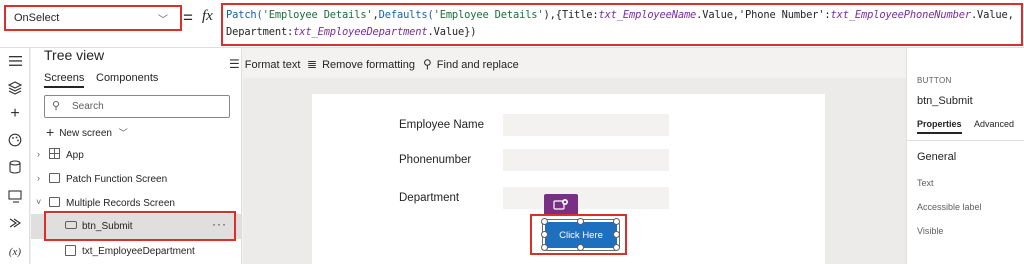 The image size is (1024, 264). What do you see at coordinates (586, 198) in the screenshot?
I see `txt-employee-department-input` at bounding box center [586, 198].